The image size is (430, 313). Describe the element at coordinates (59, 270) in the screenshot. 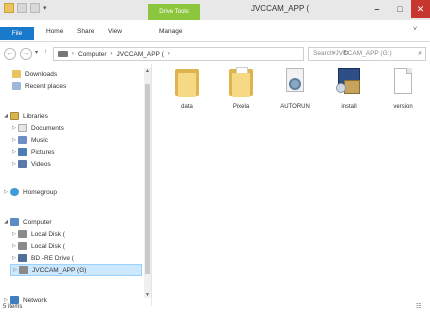

I see `sidebar-item-label: JVCCAM_APP (G)` at that location.